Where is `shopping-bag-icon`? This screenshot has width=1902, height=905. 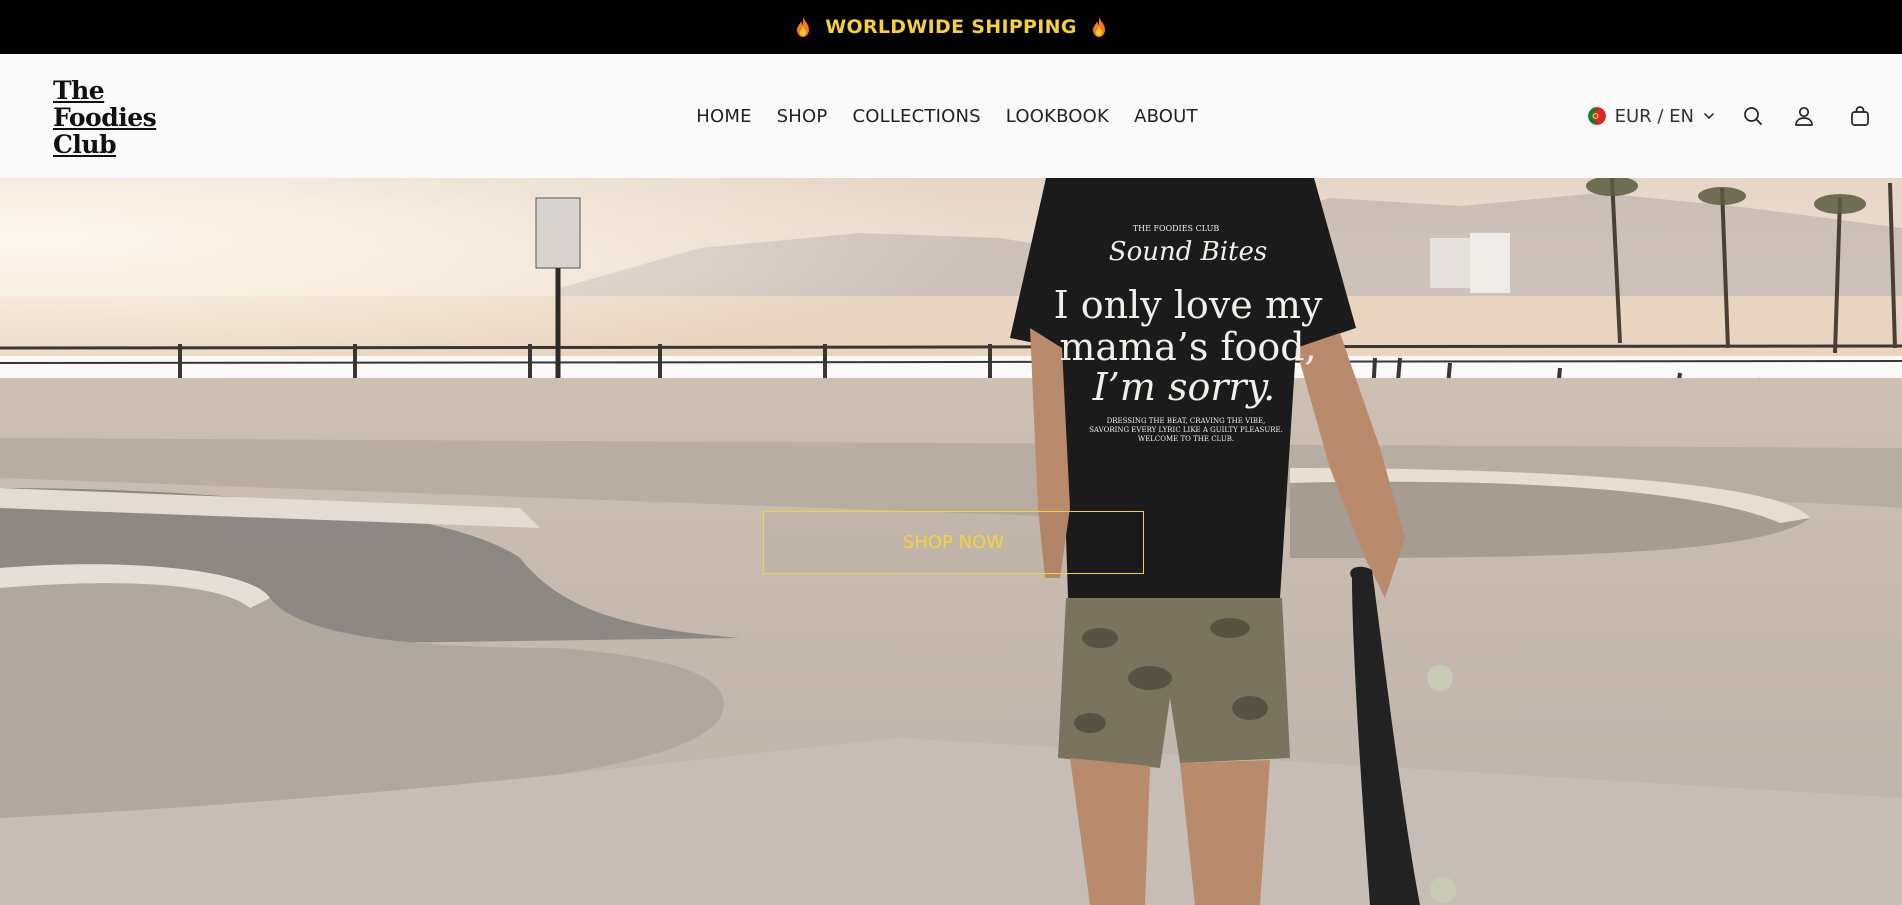 shopping-bag-icon is located at coordinates (1860, 116).